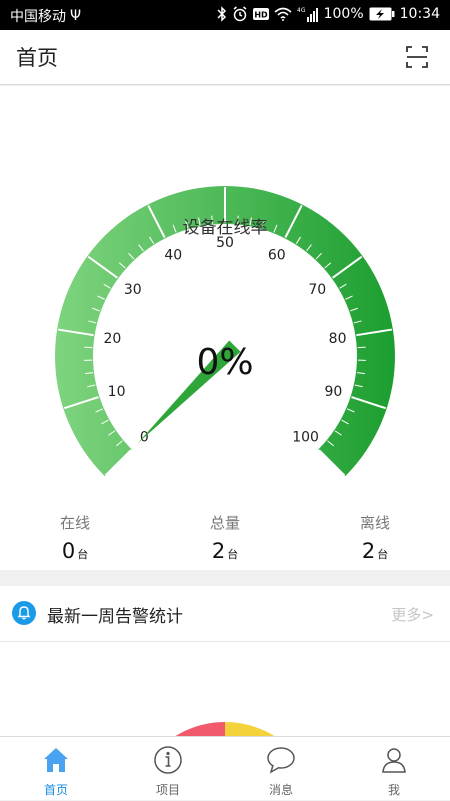  Describe the element at coordinates (75, 522) in the screenshot. I see `stat-online-label: 在线` at that location.